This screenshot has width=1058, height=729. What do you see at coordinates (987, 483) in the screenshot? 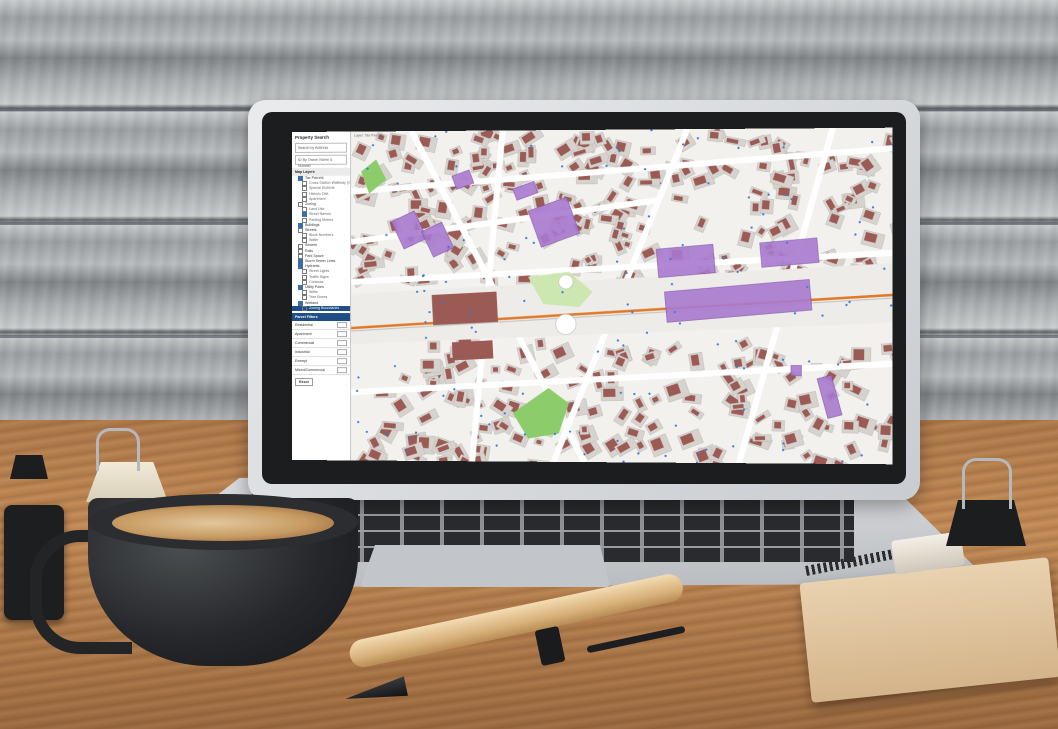
I see `binder-clip-wire` at bounding box center [987, 483].